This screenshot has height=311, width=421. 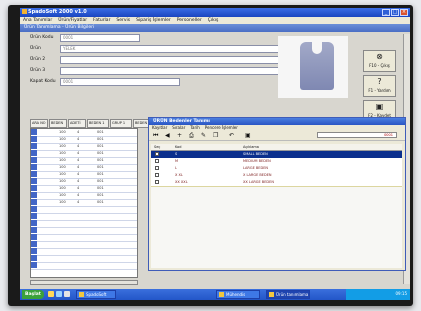 What do you see at coordinates (42, 37) in the screenshot?
I see `field-label: Ürün Kodu` at bounding box center [42, 37].